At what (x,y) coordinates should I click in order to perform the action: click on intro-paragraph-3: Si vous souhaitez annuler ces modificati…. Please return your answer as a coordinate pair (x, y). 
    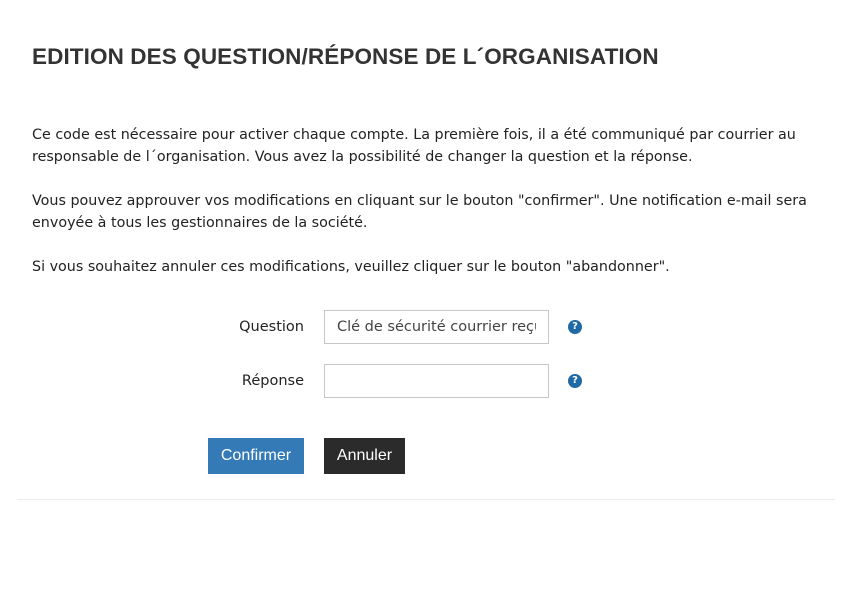
    Looking at the image, I should click on (351, 267).